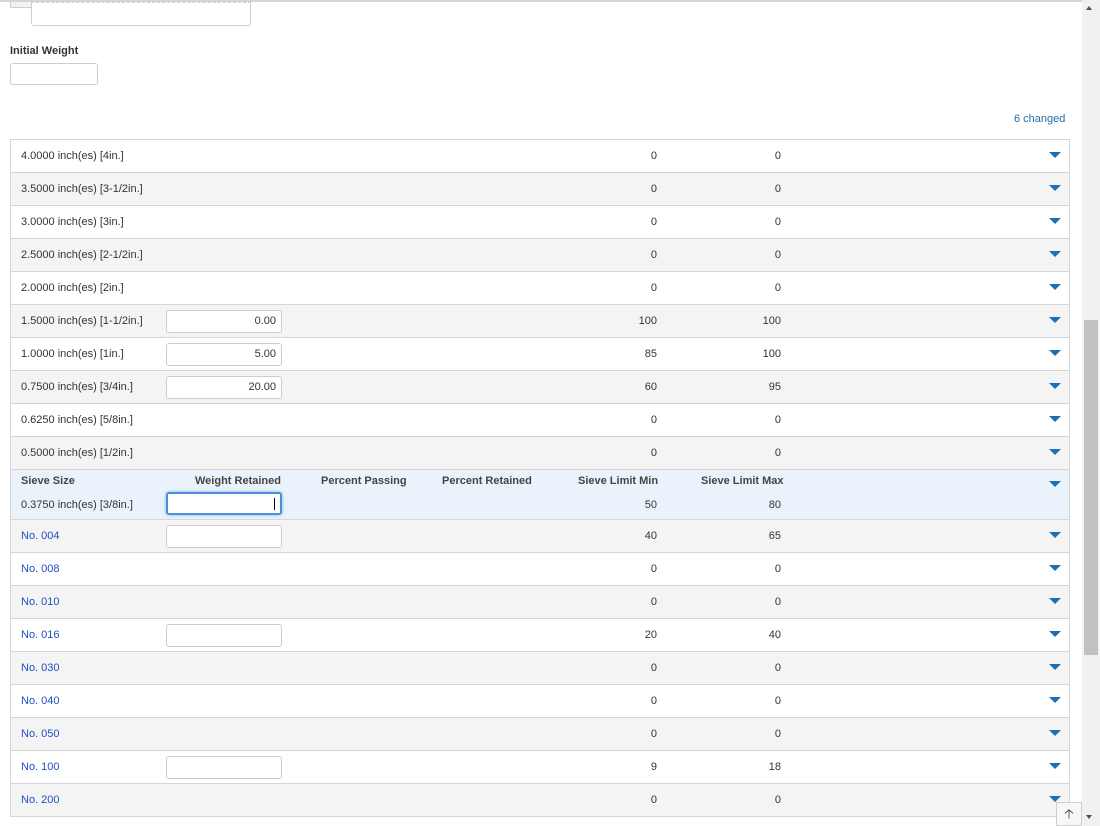  Describe the element at coordinates (77, 505) in the screenshot. I see `sieve-size: 0.3750 inch(es) [3/8in.]` at that location.